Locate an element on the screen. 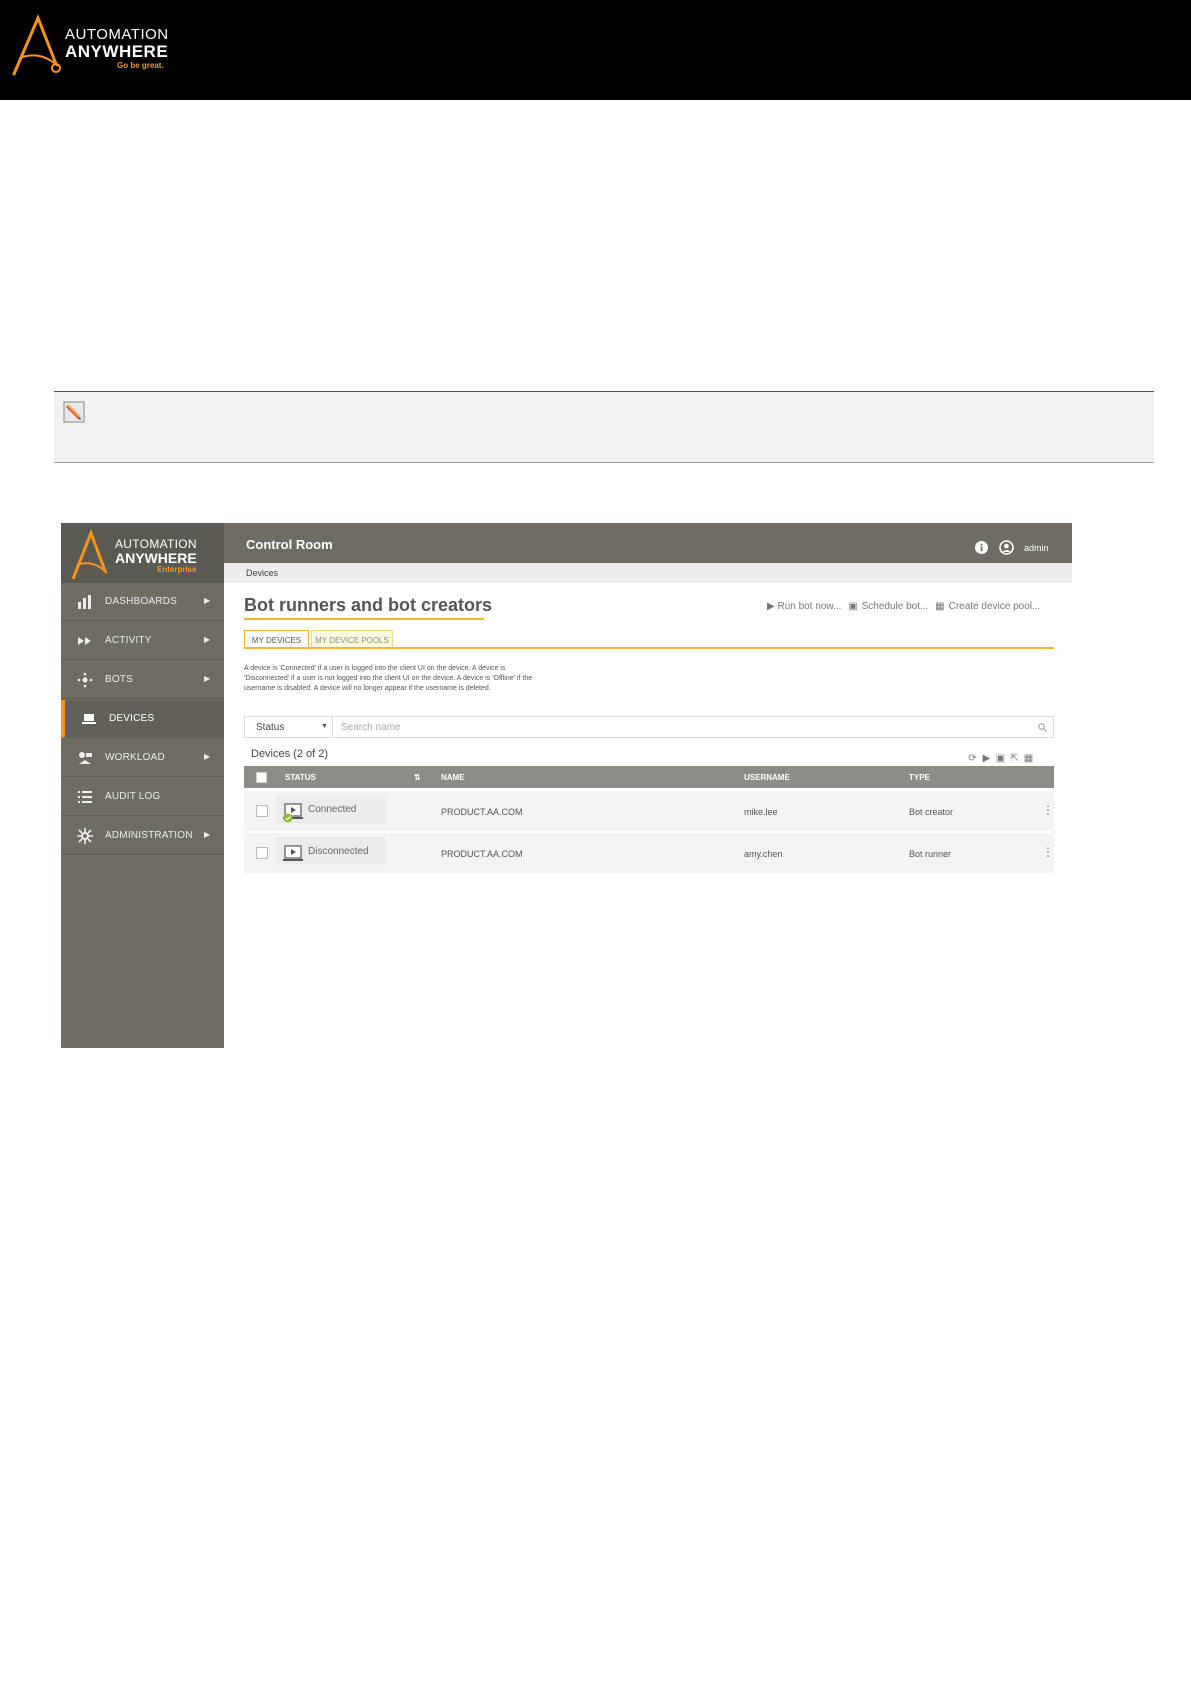 This screenshot has height=1684, width=1191. logo-line-2: ANYWHERE is located at coordinates (117, 51).